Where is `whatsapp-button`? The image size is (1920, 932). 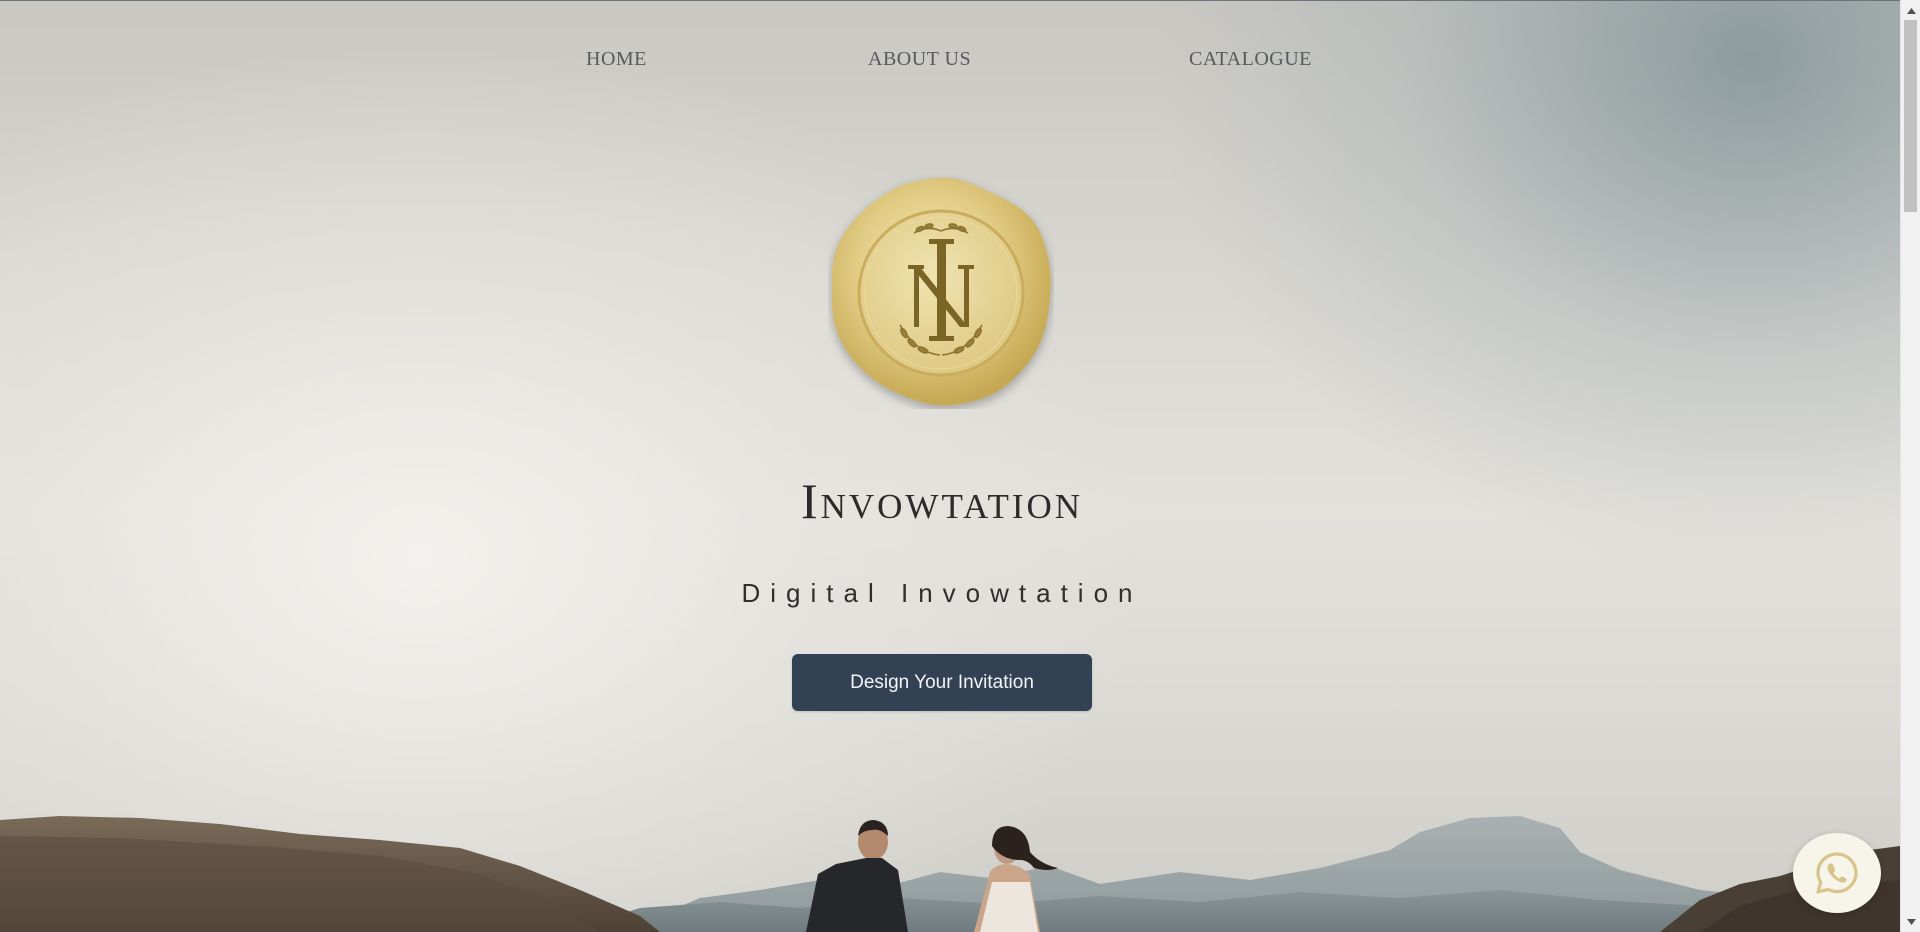 whatsapp-button is located at coordinates (1837, 873).